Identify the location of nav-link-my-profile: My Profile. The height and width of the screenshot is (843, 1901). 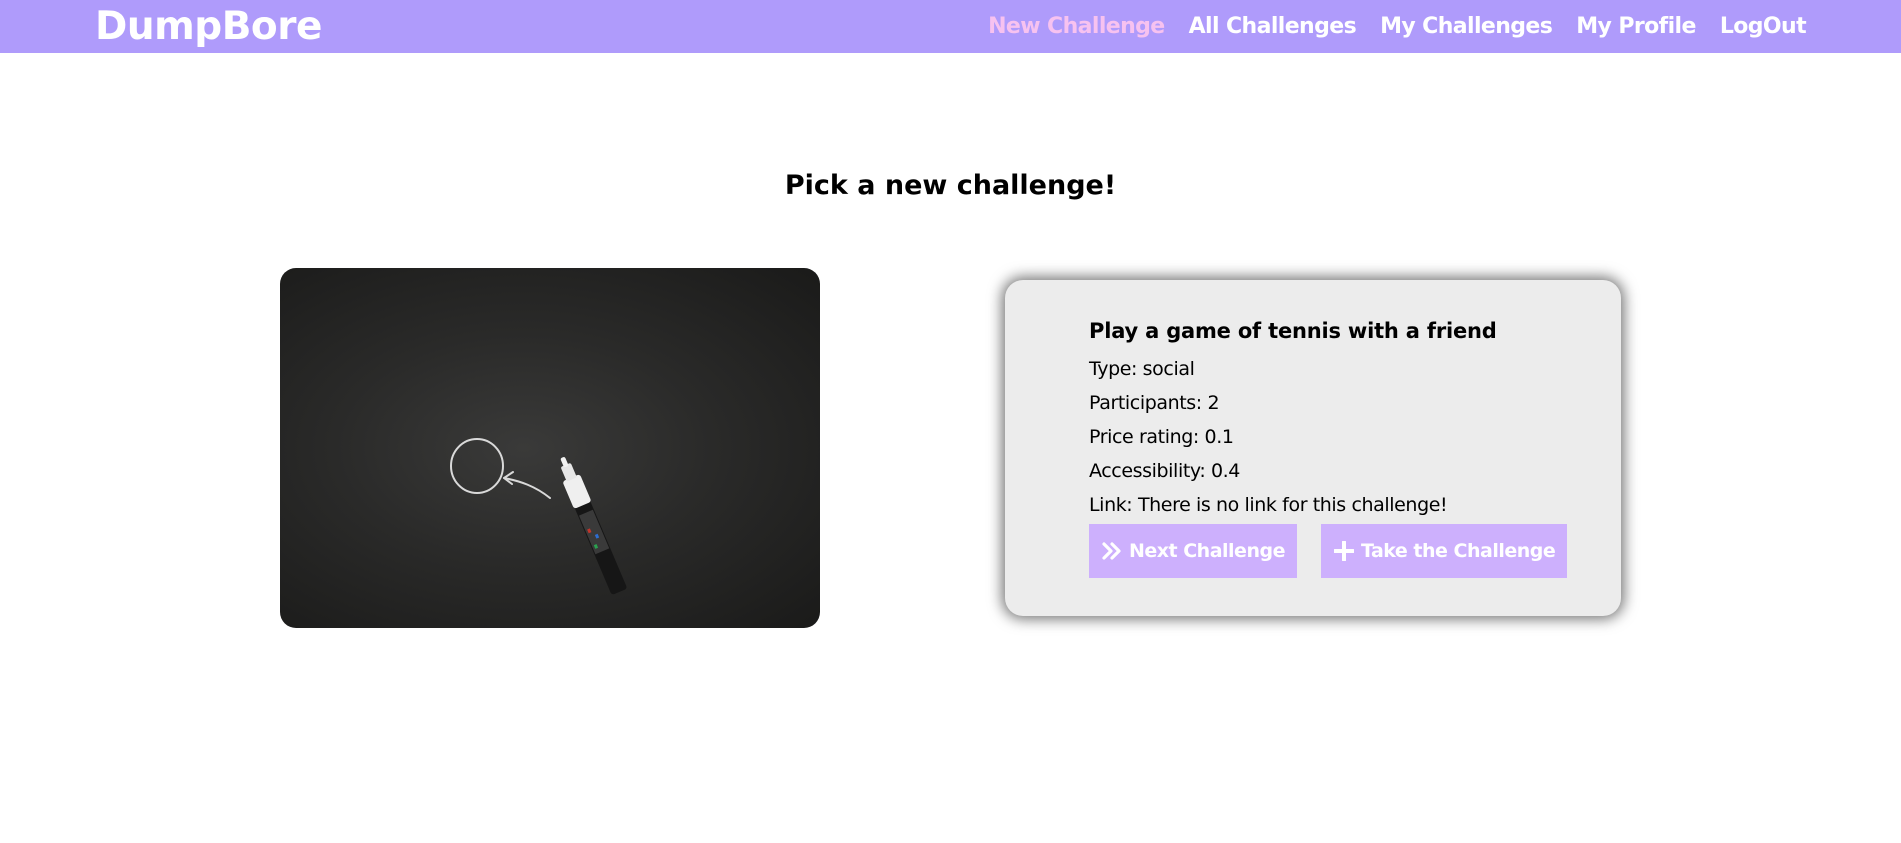
(1636, 26).